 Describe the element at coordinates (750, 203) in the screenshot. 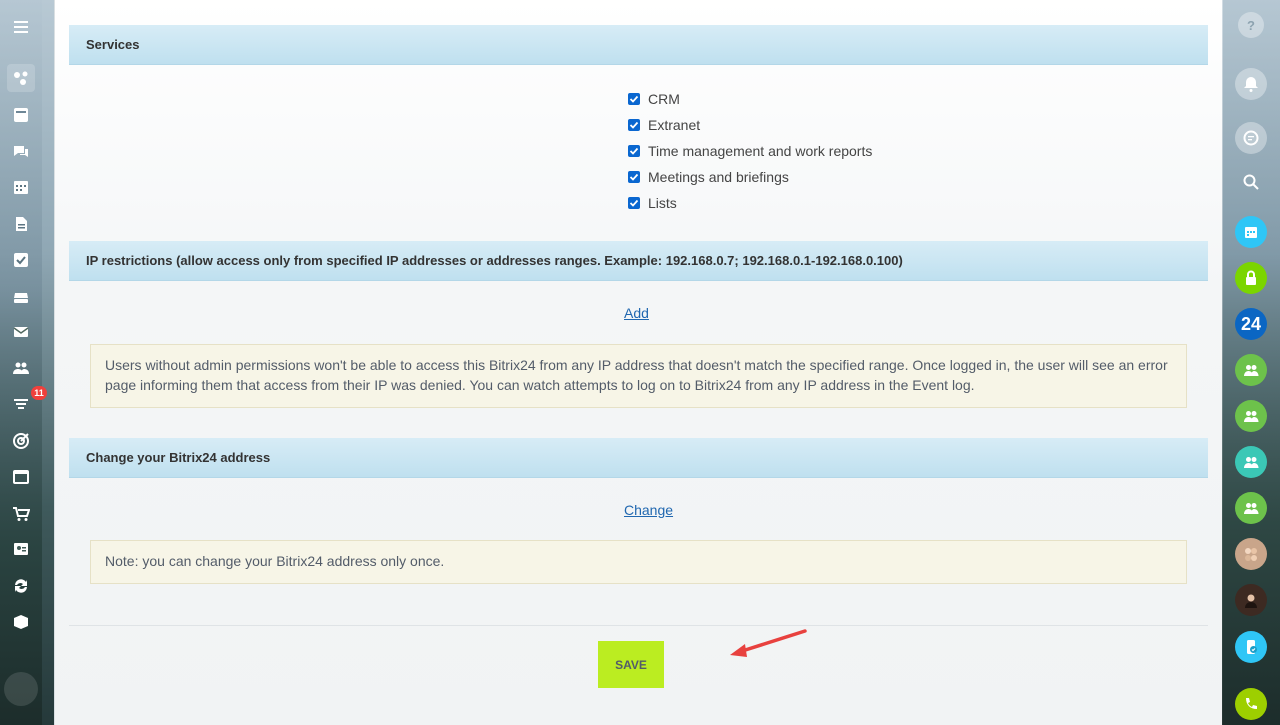

I see `service-option-lists: Lists` at that location.